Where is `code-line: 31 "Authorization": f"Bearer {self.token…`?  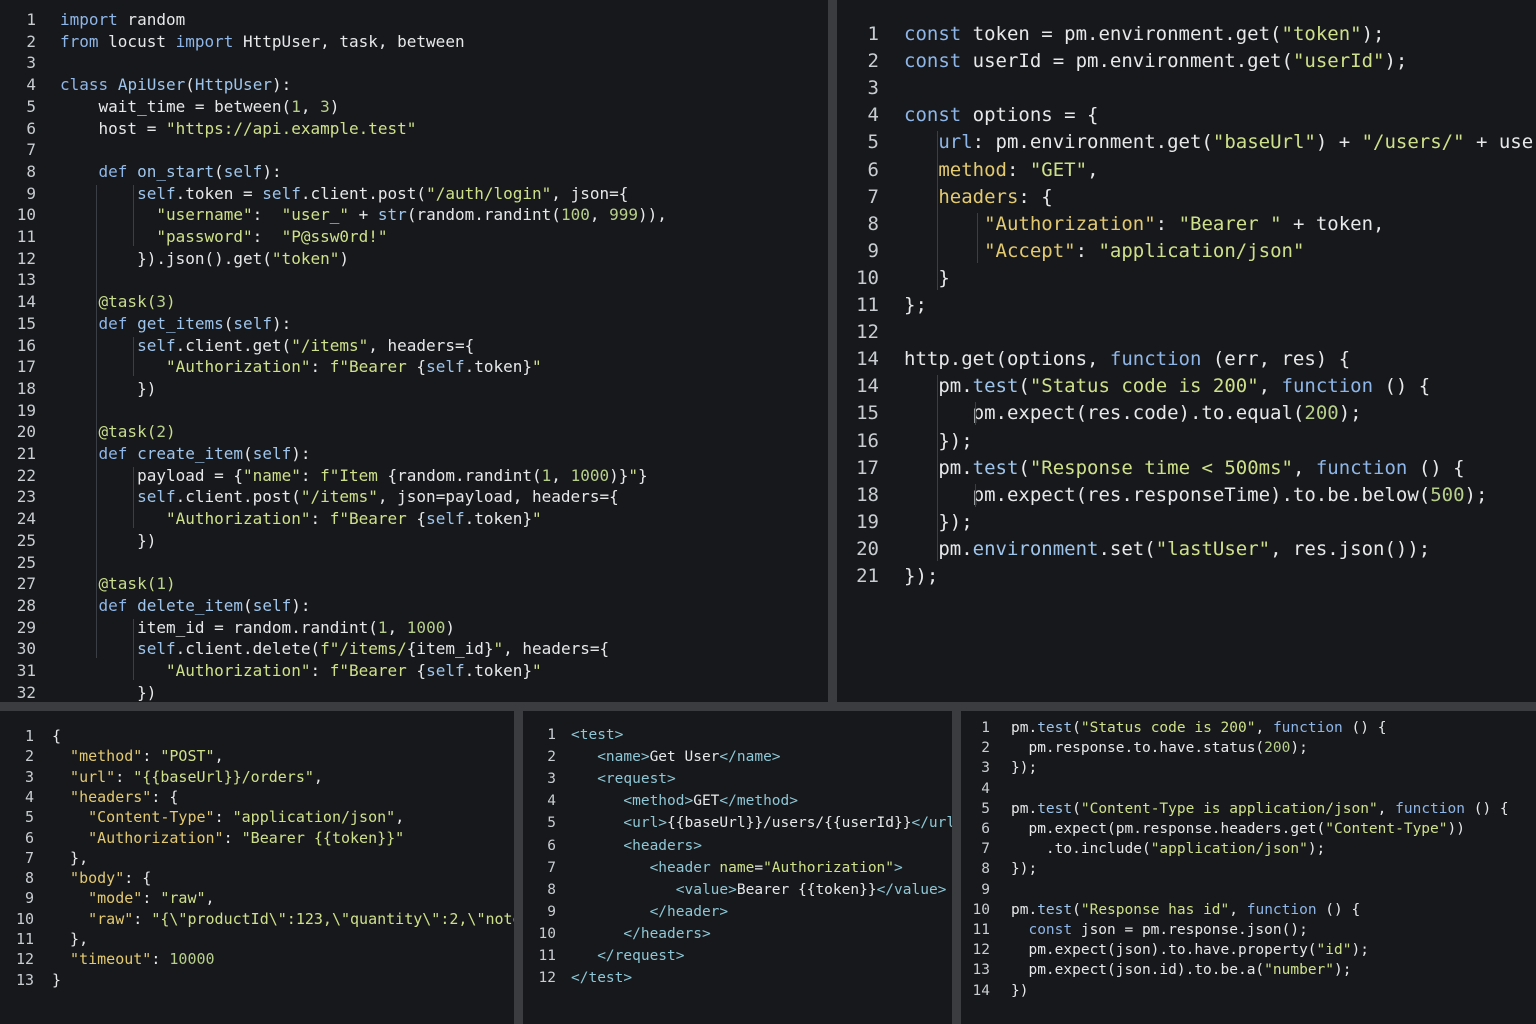 code-line: 31 "Authorization": f"Bearer {self.token… is located at coordinates (414, 670).